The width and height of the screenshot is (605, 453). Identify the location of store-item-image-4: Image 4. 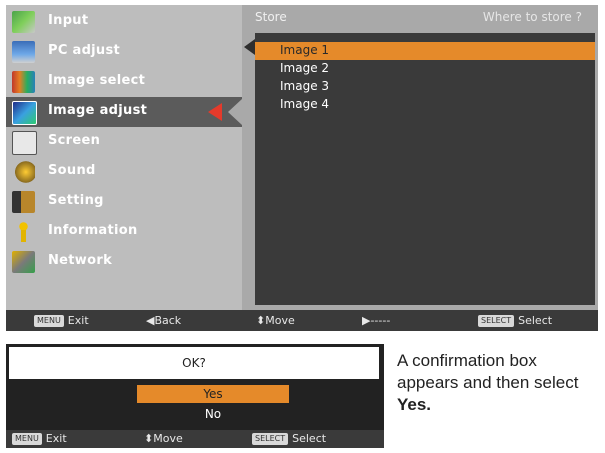
(425, 105).